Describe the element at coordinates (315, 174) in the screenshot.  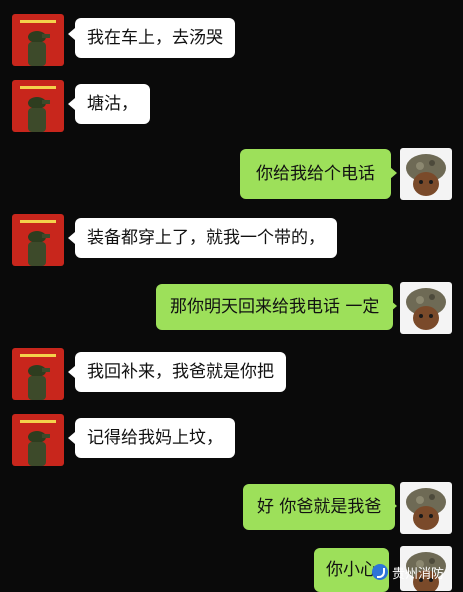
I see `message-bubble: 你给我给个电话` at that location.